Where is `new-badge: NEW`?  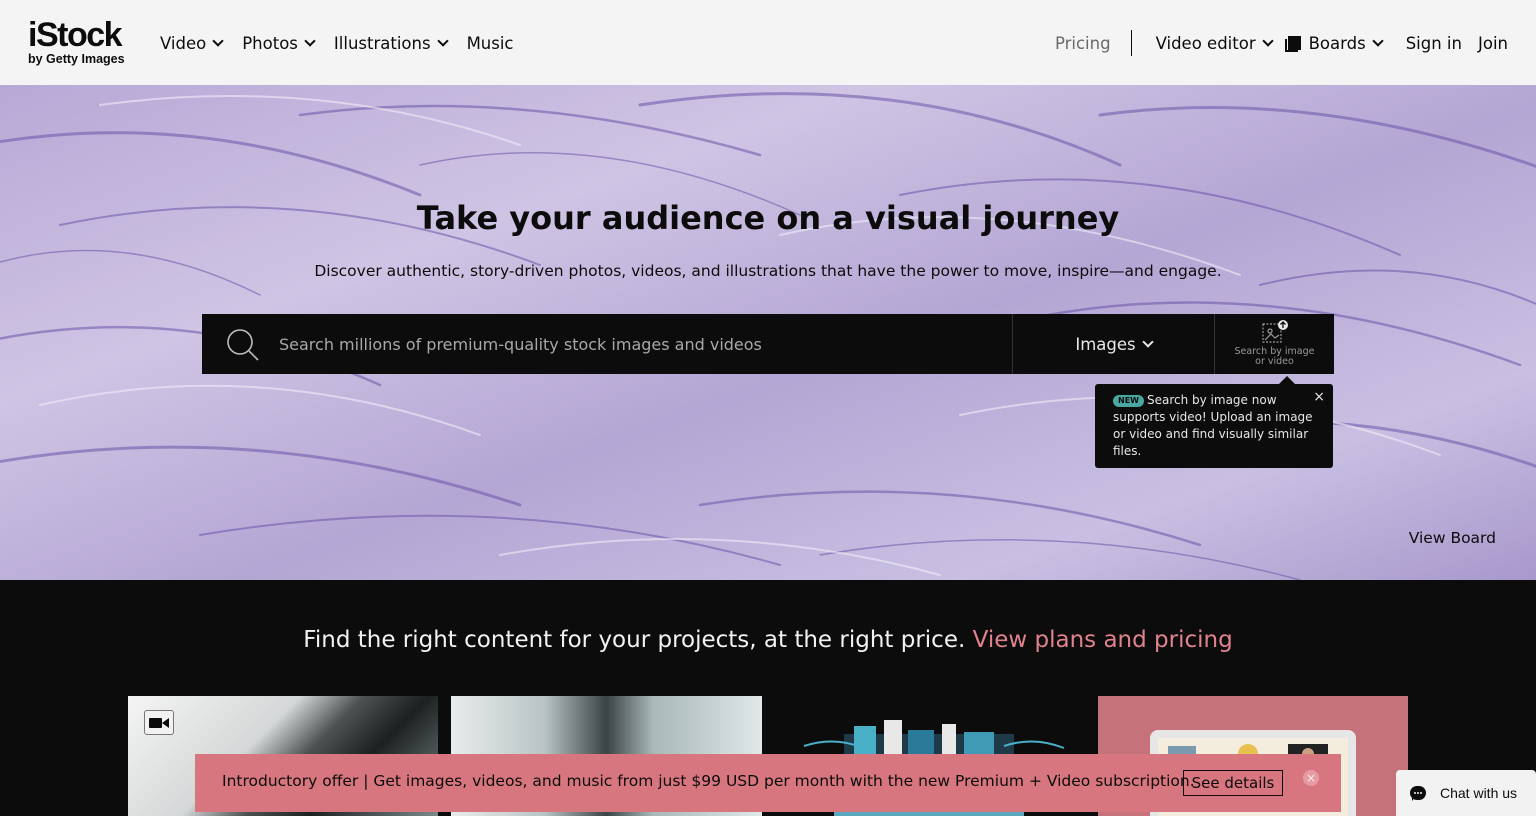 new-badge: NEW is located at coordinates (1128, 401).